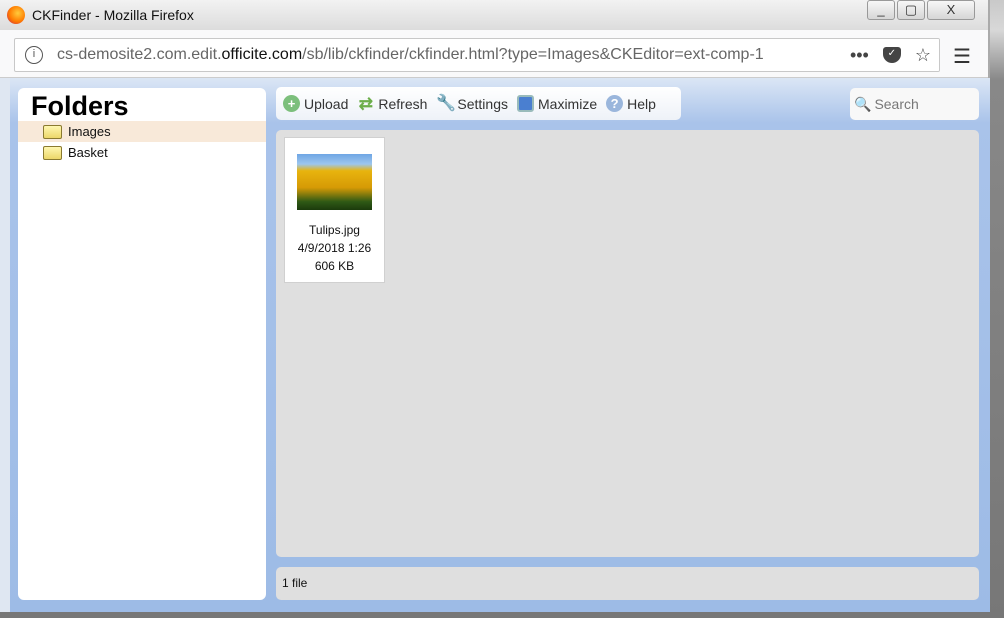 The width and height of the screenshot is (1004, 618). What do you see at coordinates (911, 10) in the screenshot?
I see `restore-button: ▢` at bounding box center [911, 10].